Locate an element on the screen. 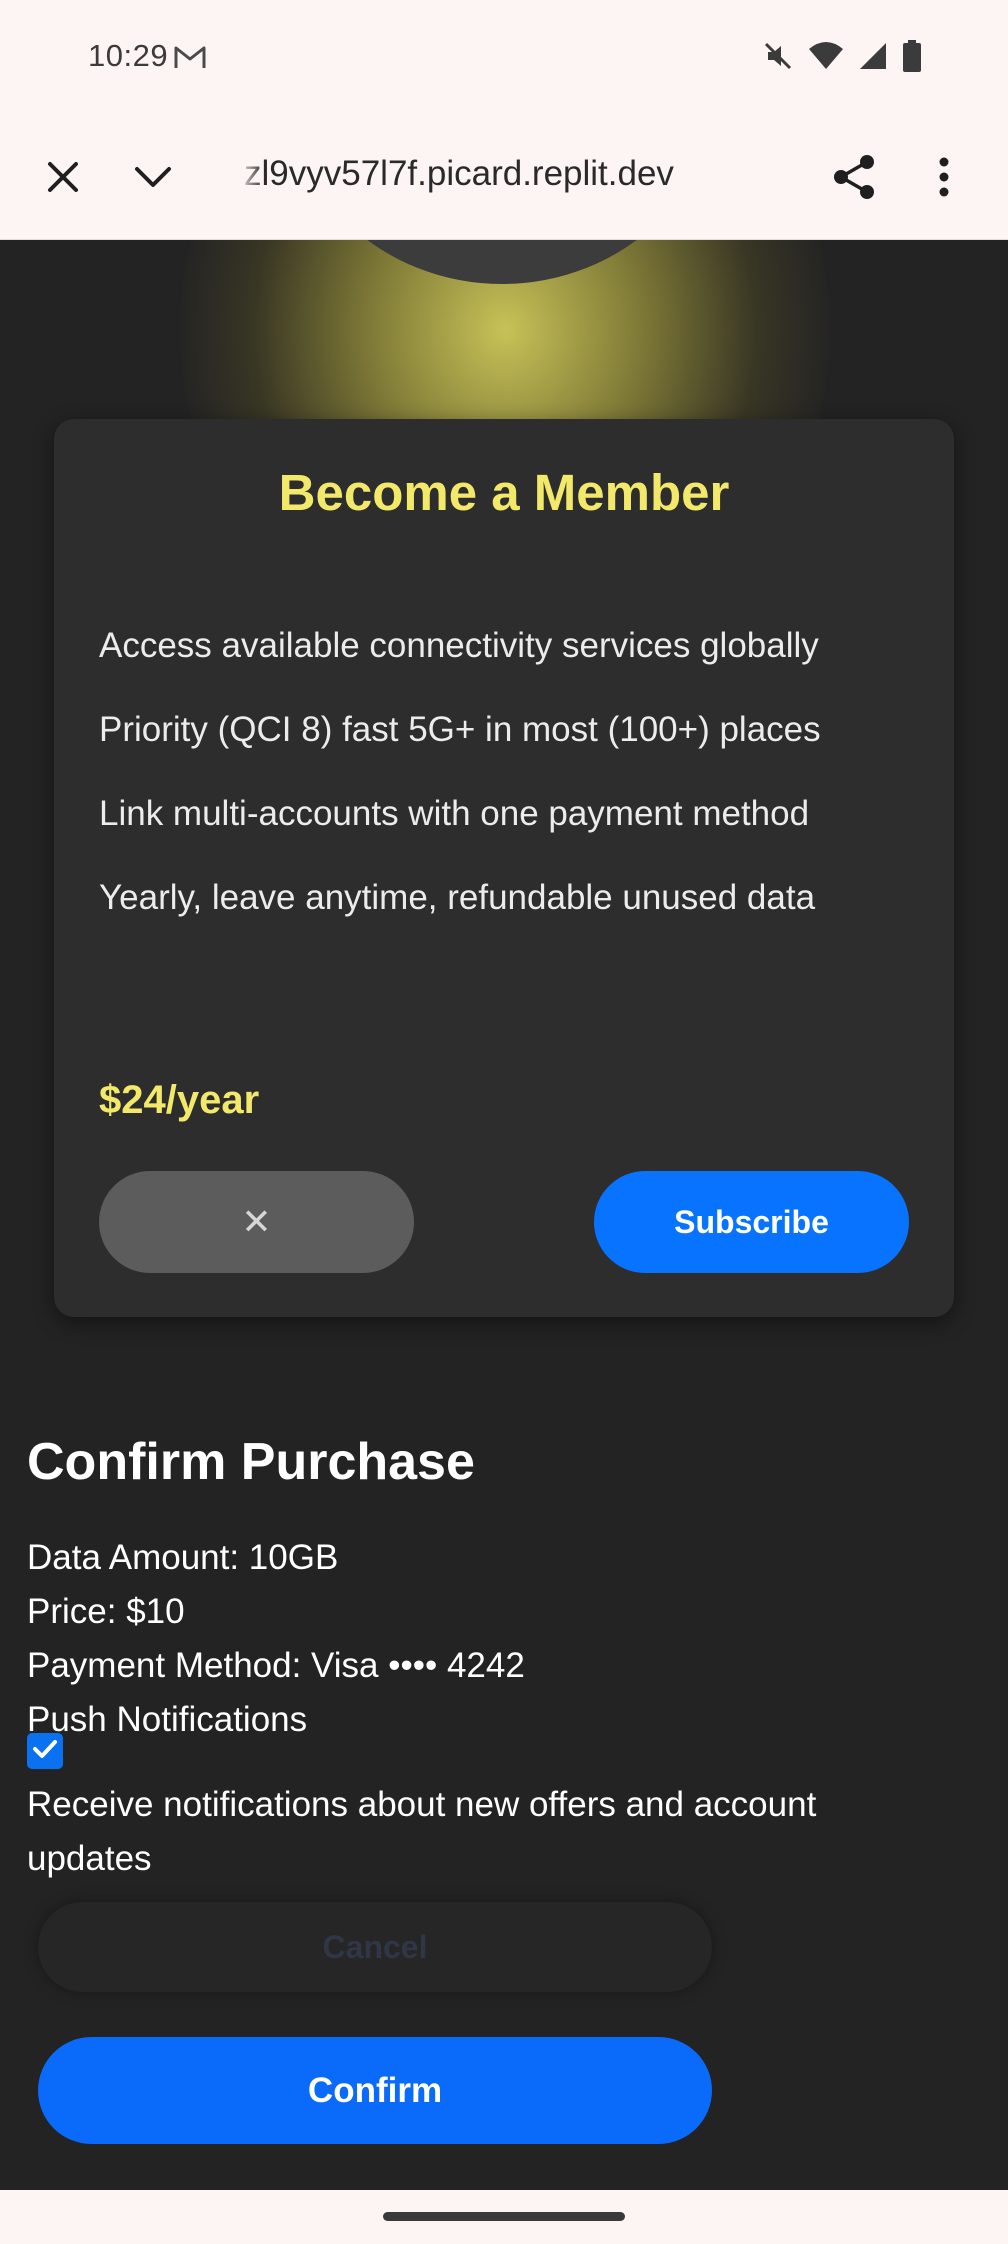 This screenshot has height=2244, width=1008. checkmark-icon is located at coordinates (45, 1751).